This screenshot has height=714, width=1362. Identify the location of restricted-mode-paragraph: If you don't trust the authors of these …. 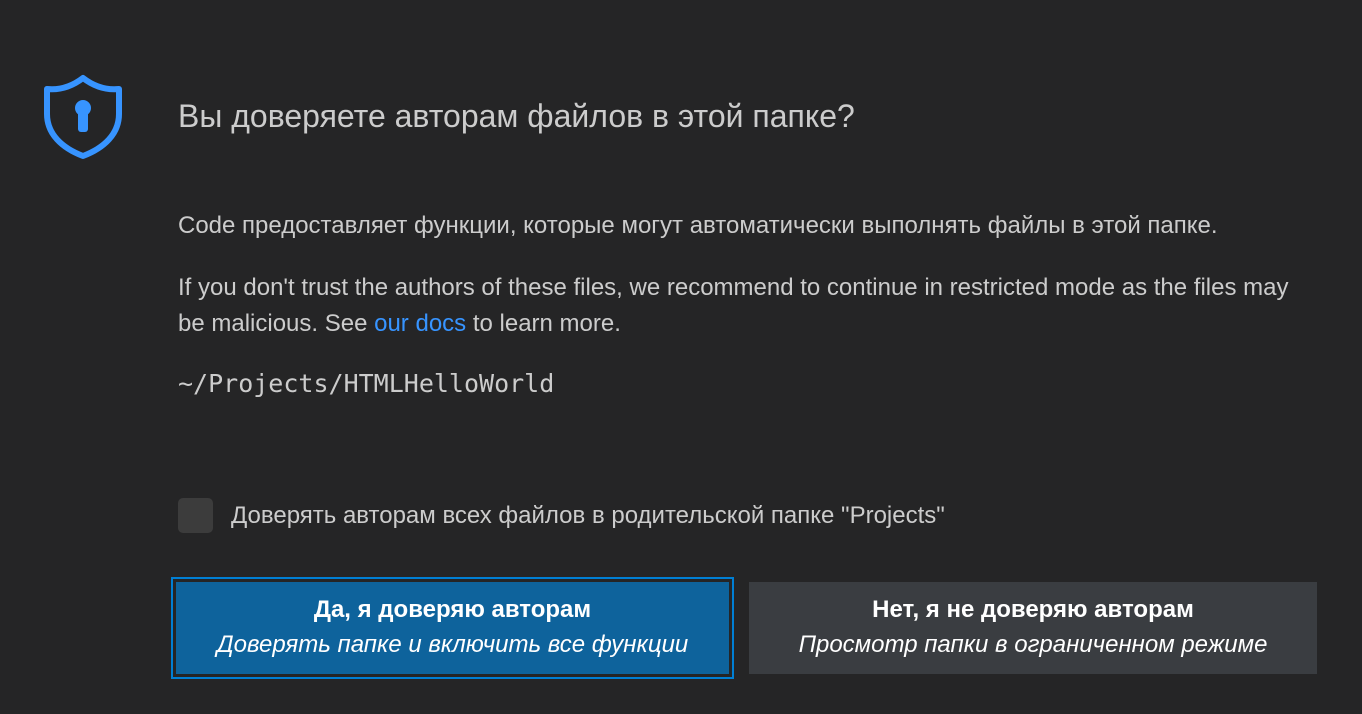
(743, 306).